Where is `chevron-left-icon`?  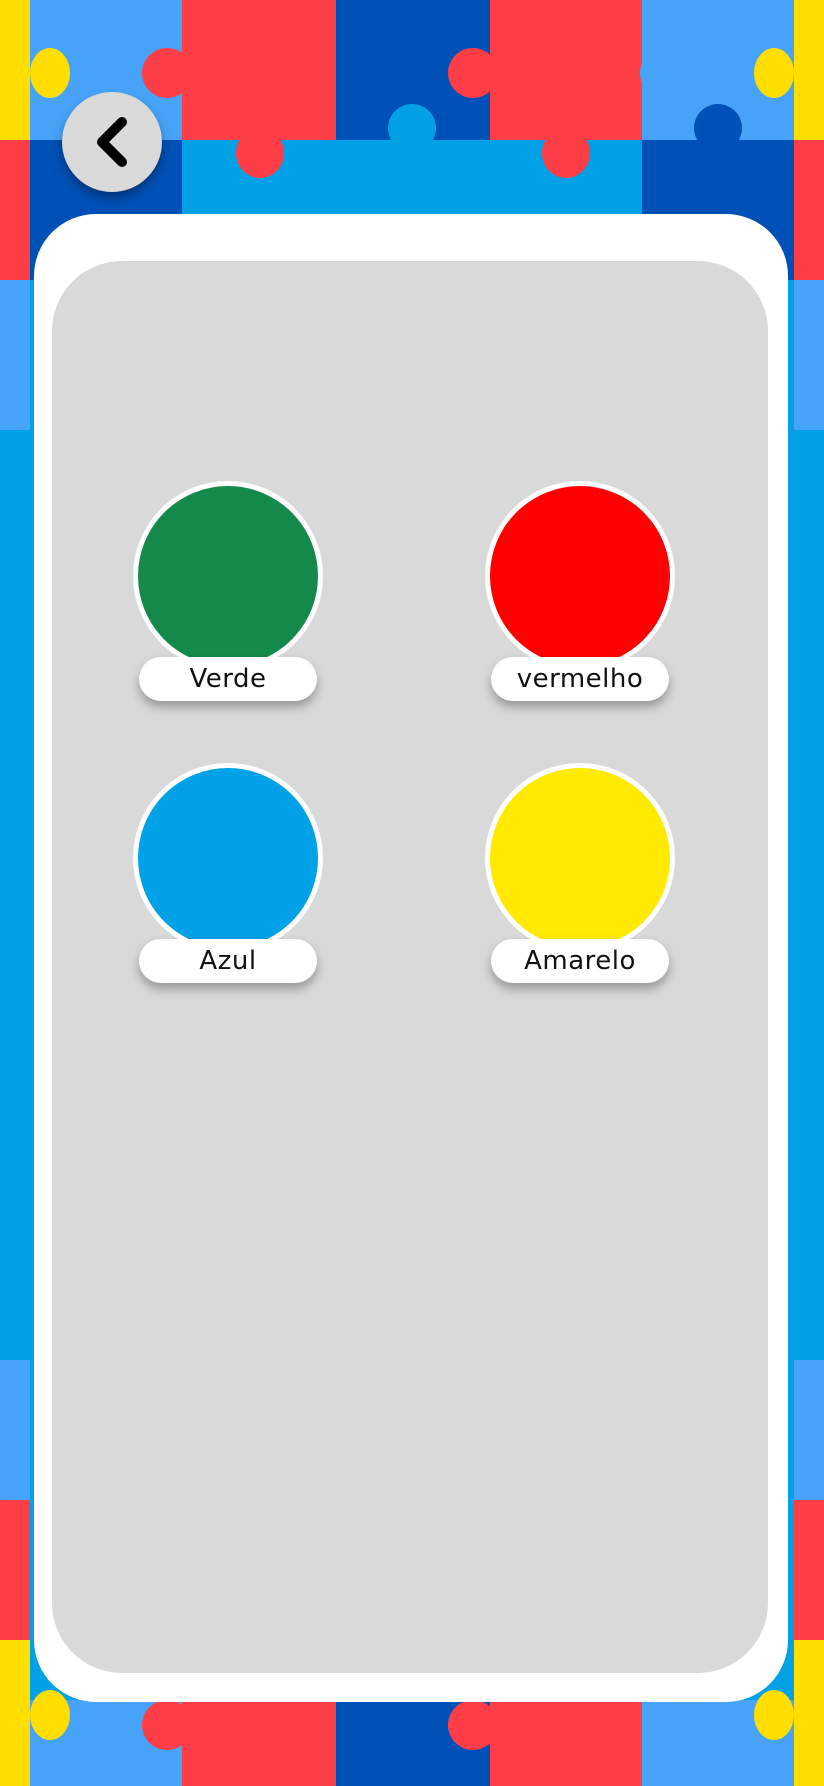 chevron-left-icon is located at coordinates (112, 142).